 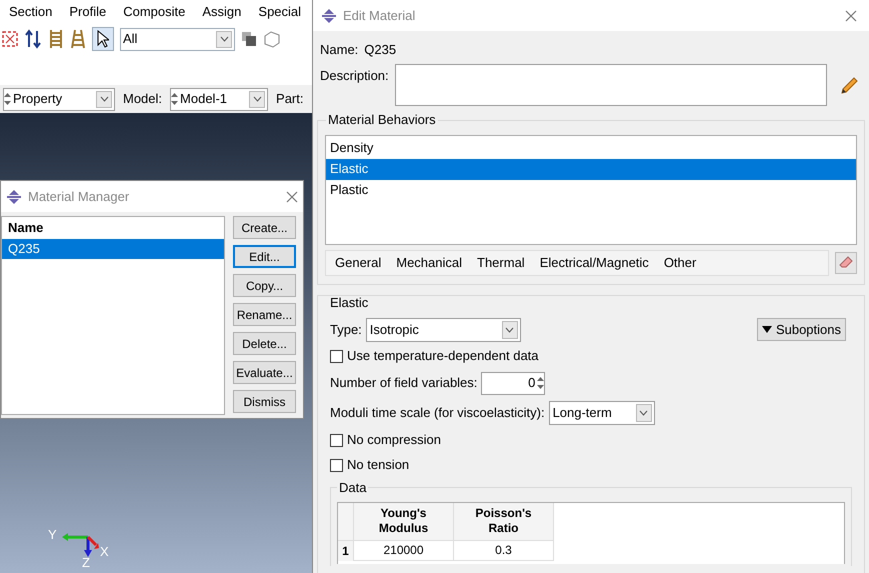 I want to click on category-menu: Other, so click(x=680, y=262).